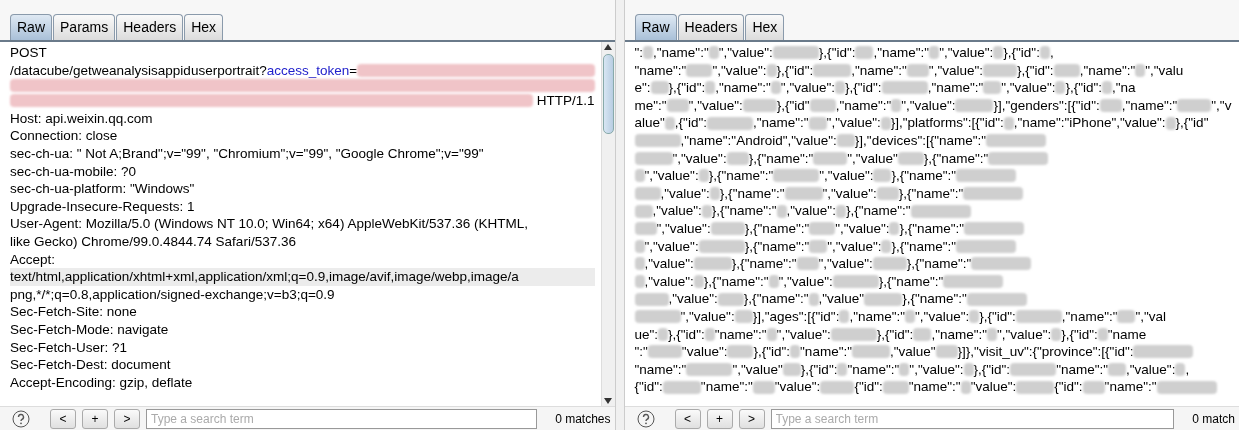 The height and width of the screenshot is (430, 1239). What do you see at coordinates (669, 281) in the screenshot?
I see `code-text: ,"value":` at bounding box center [669, 281].